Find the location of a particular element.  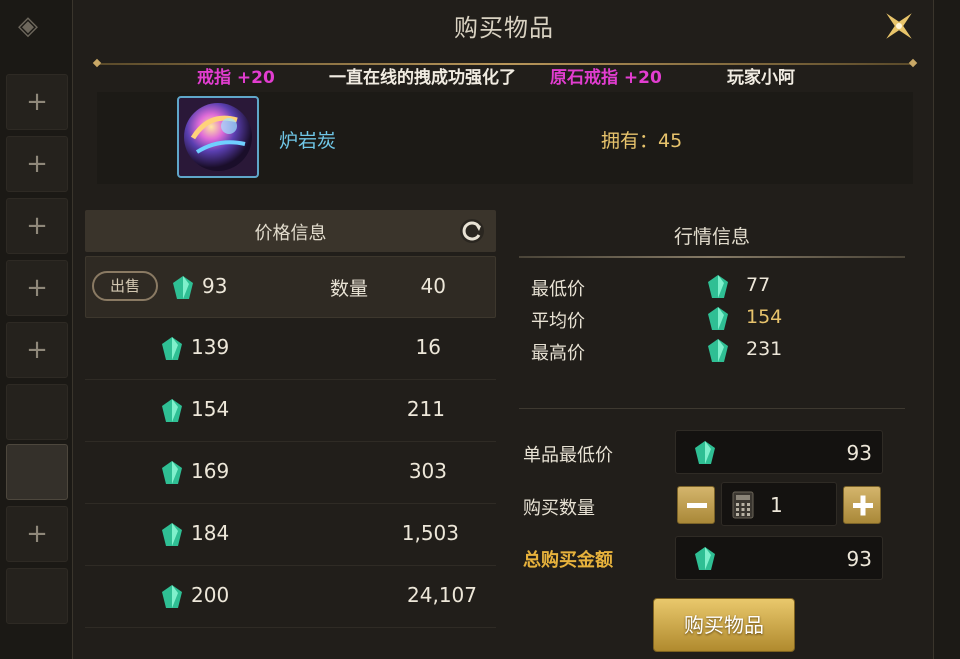

decrease-quantity-button is located at coordinates (696, 505).